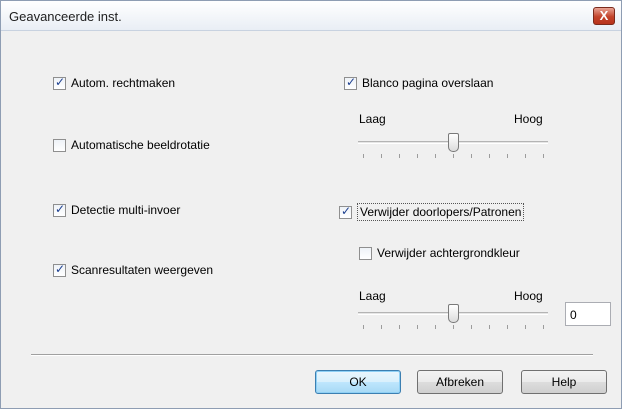 The image size is (622, 409). Describe the element at coordinates (460, 382) in the screenshot. I see `cancel-button: Afbreken` at that location.